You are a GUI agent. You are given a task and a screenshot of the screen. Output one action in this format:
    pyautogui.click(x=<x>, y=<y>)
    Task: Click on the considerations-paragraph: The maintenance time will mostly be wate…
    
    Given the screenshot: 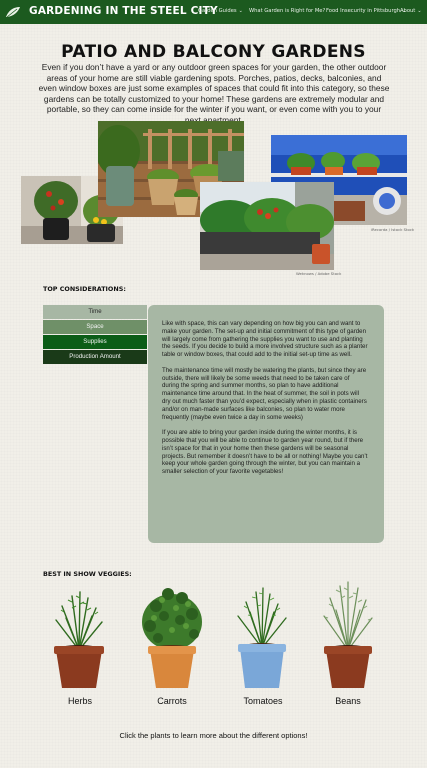 What is the action you would take?
    pyautogui.click(x=264, y=393)
    